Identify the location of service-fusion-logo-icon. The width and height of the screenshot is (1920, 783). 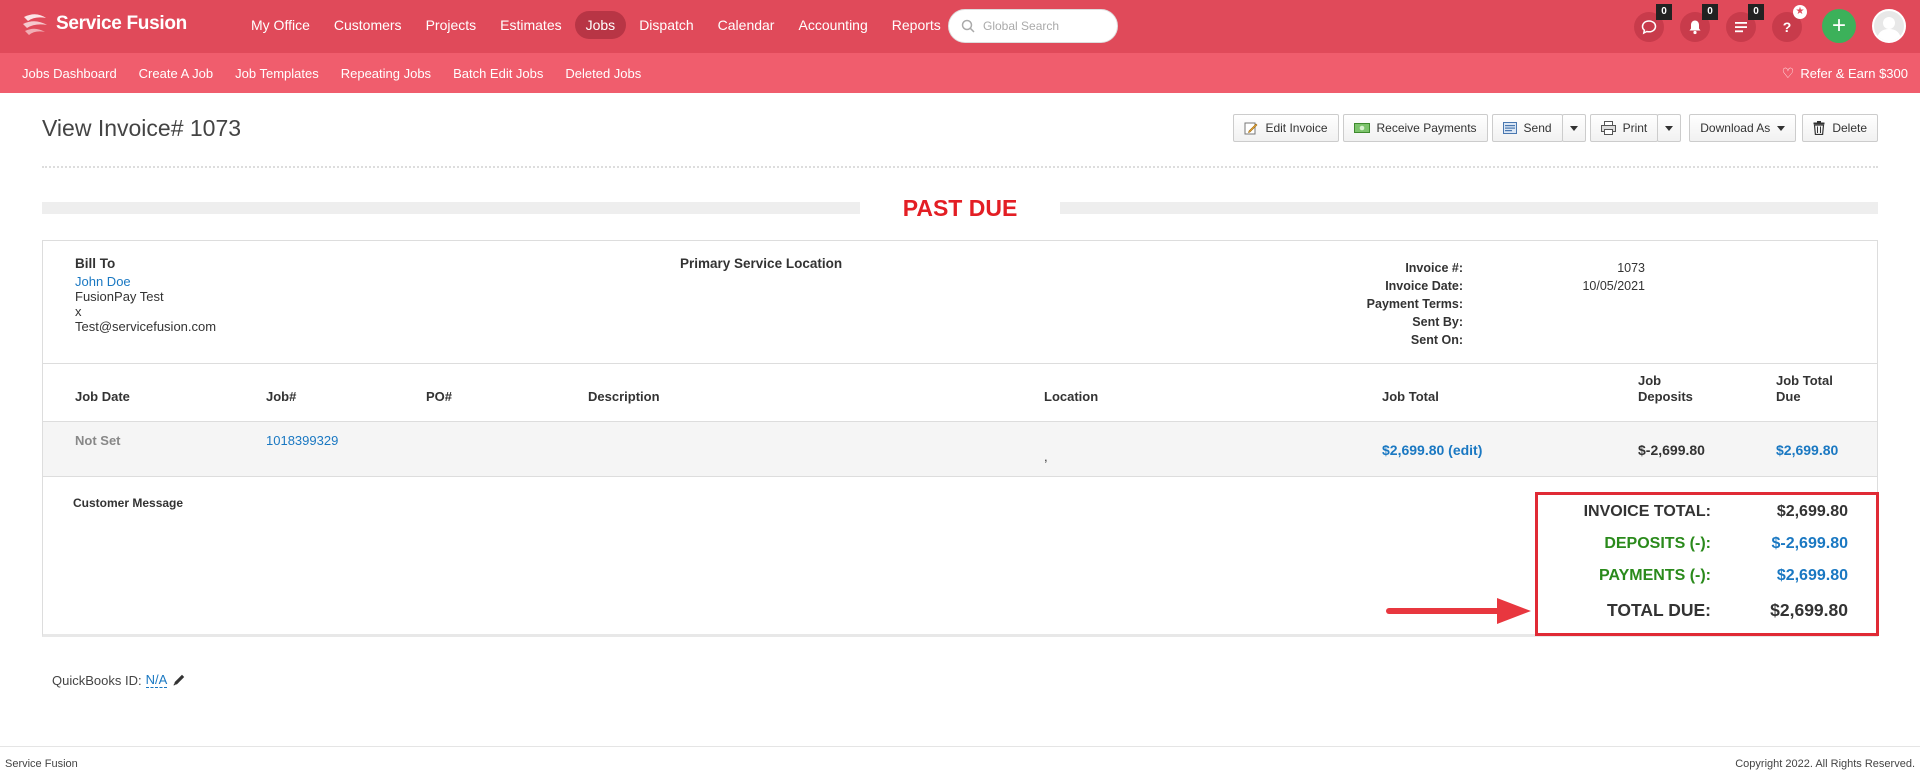
(35, 24).